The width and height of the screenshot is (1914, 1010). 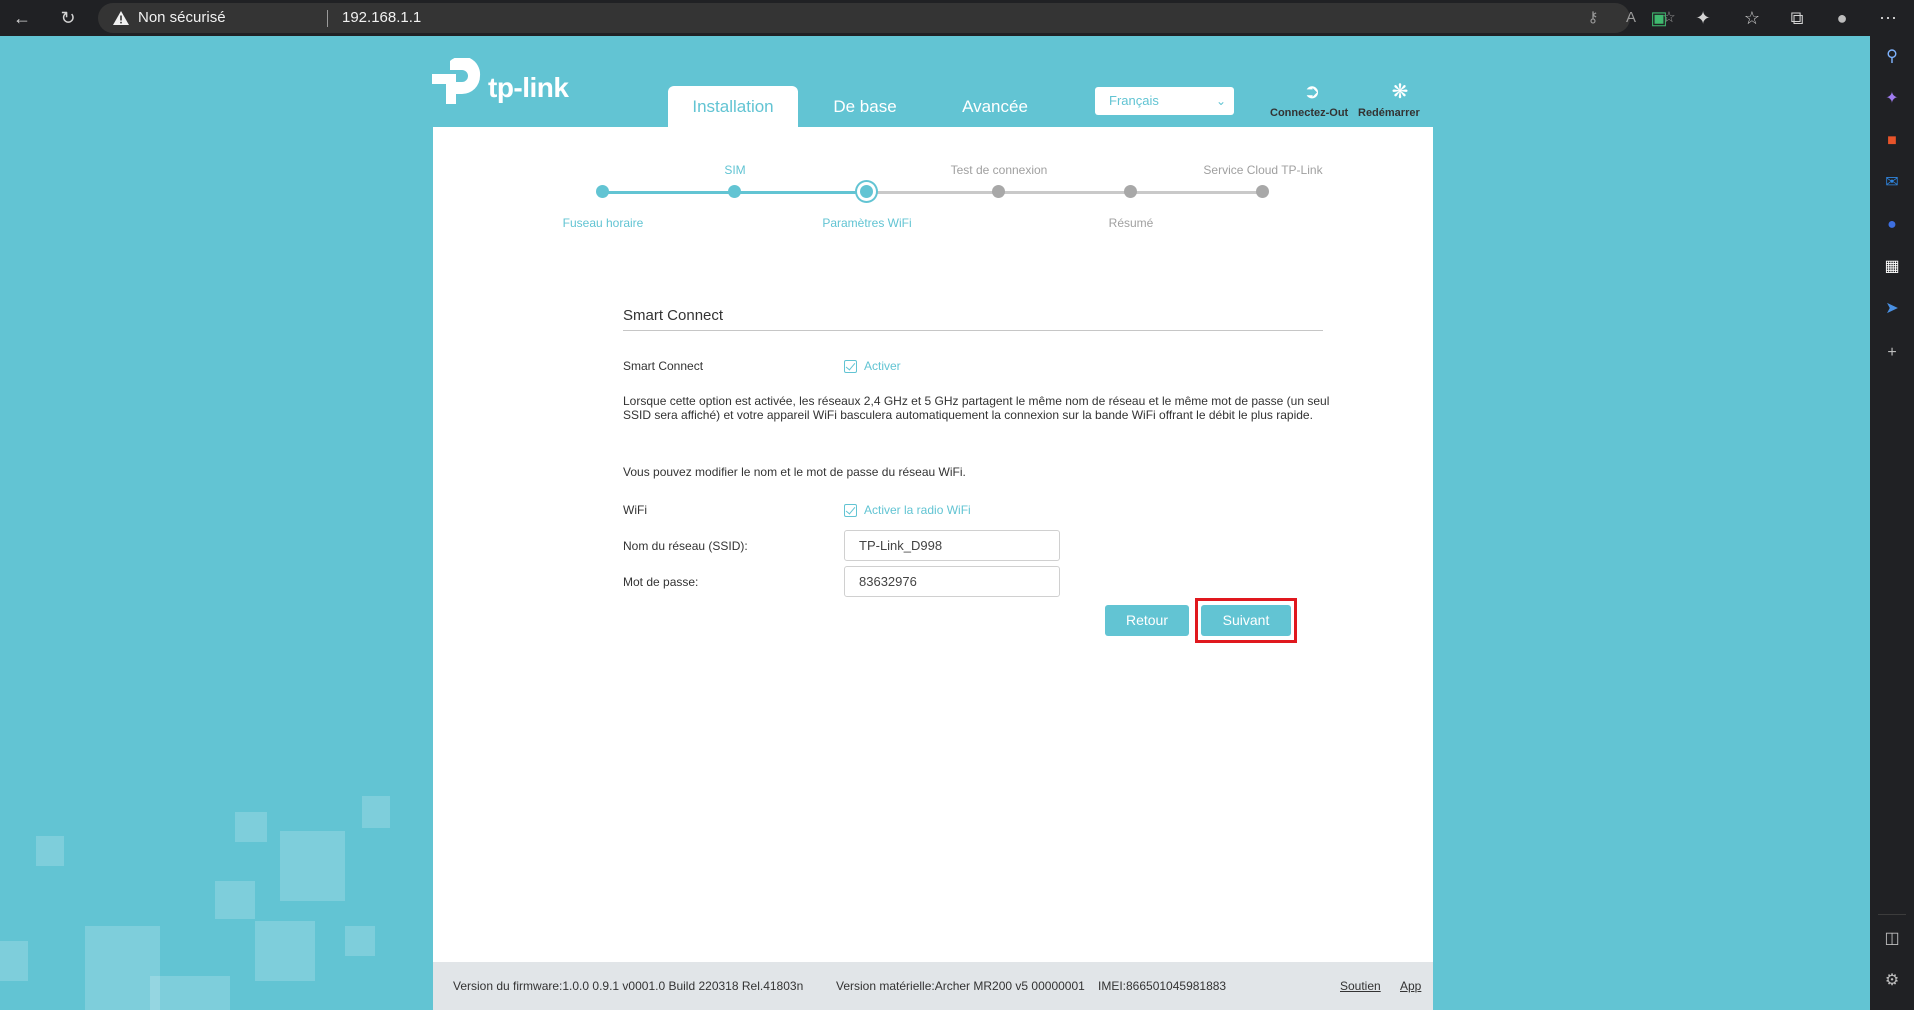 What do you see at coordinates (1892, 225) in the screenshot?
I see `games-icon: ●` at bounding box center [1892, 225].